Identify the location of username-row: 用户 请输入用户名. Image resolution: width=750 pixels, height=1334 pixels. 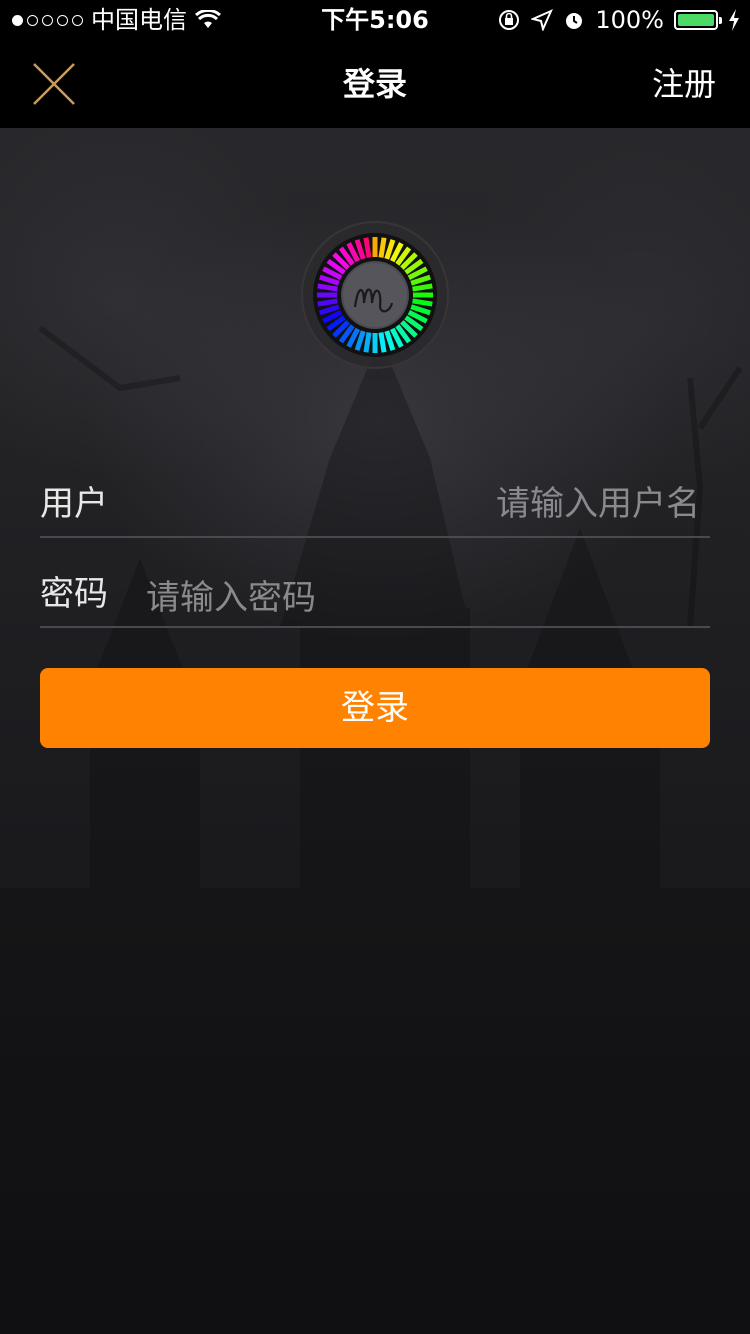
(375, 494).